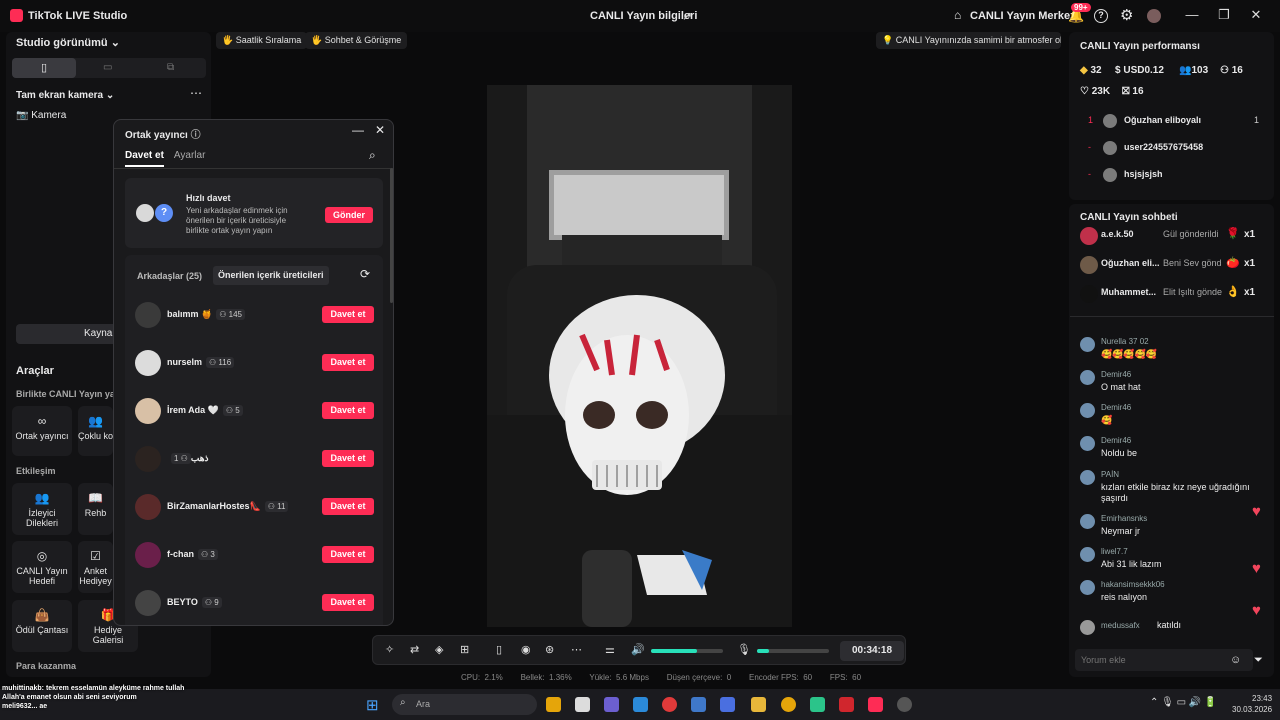  Describe the element at coordinates (1101, 16) in the screenshot. I see `help-icon: ?` at that location.